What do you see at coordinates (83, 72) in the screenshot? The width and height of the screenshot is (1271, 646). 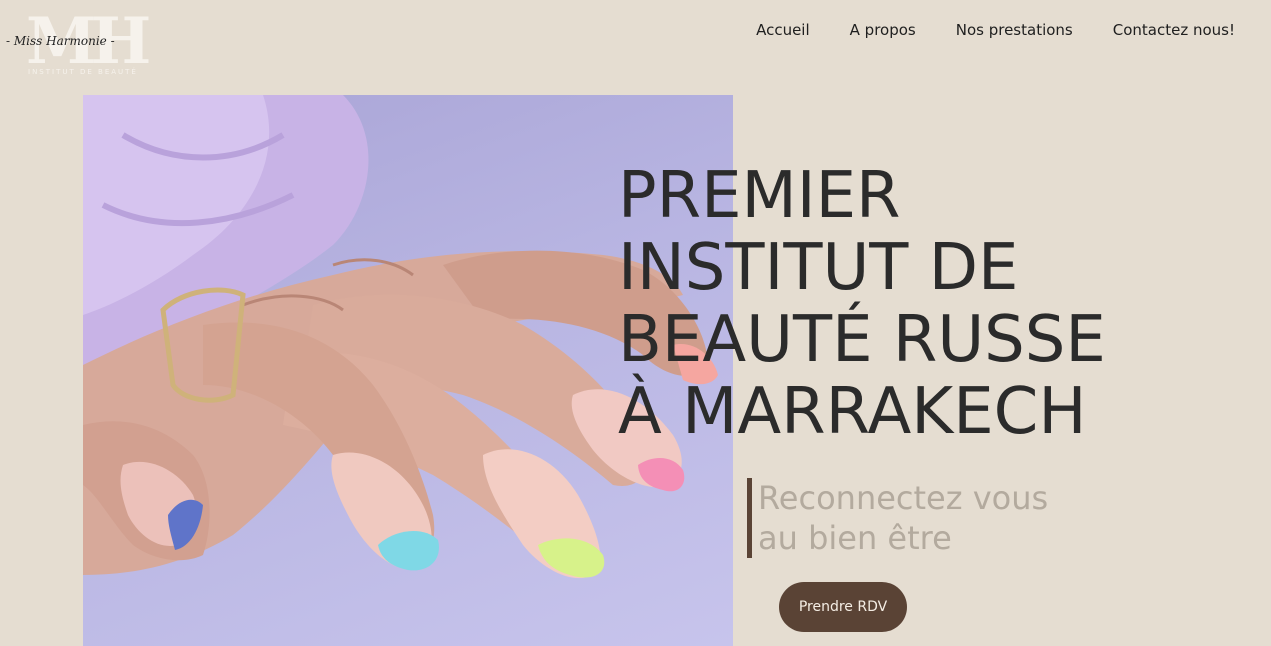 I see `logo-tagline: INSTITUT DE BEAUTÉ` at bounding box center [83, 72].